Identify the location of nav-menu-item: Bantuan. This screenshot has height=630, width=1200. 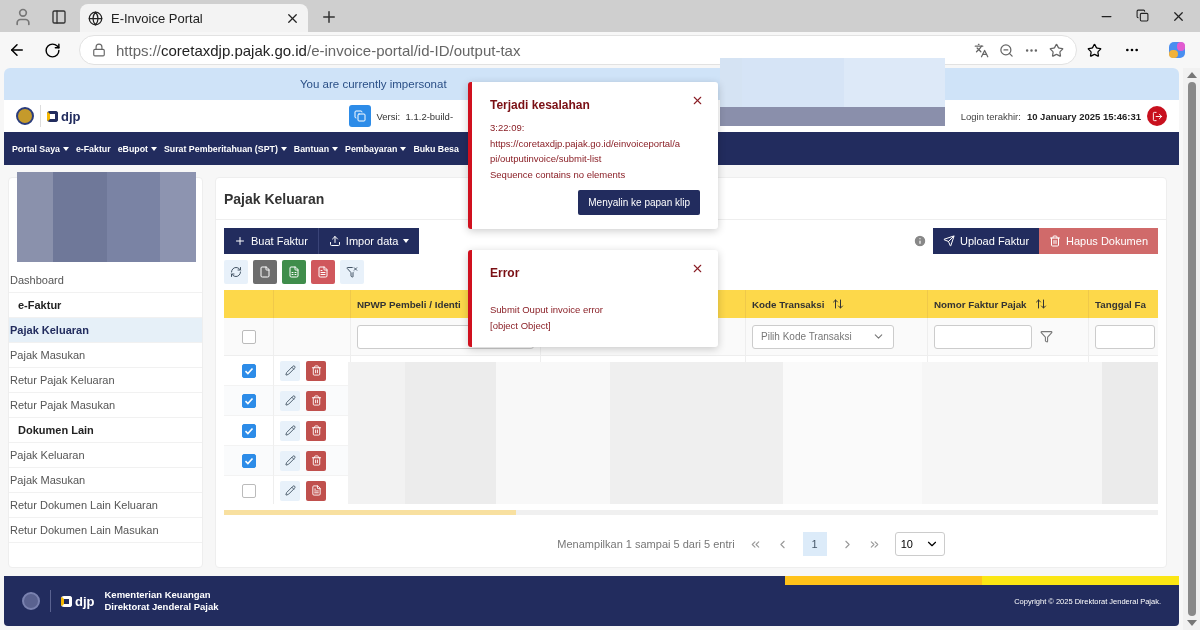
(316, 148).